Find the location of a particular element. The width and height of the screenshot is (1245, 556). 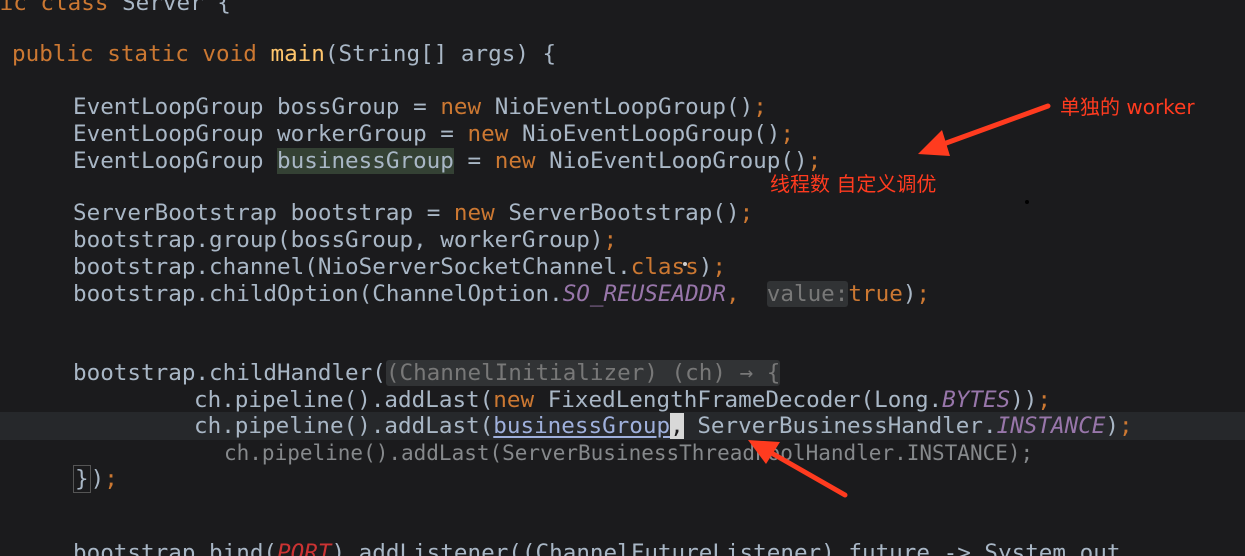

code-line-main-decl: public static void main(String[] args) { is located at coordinates (284, 54).